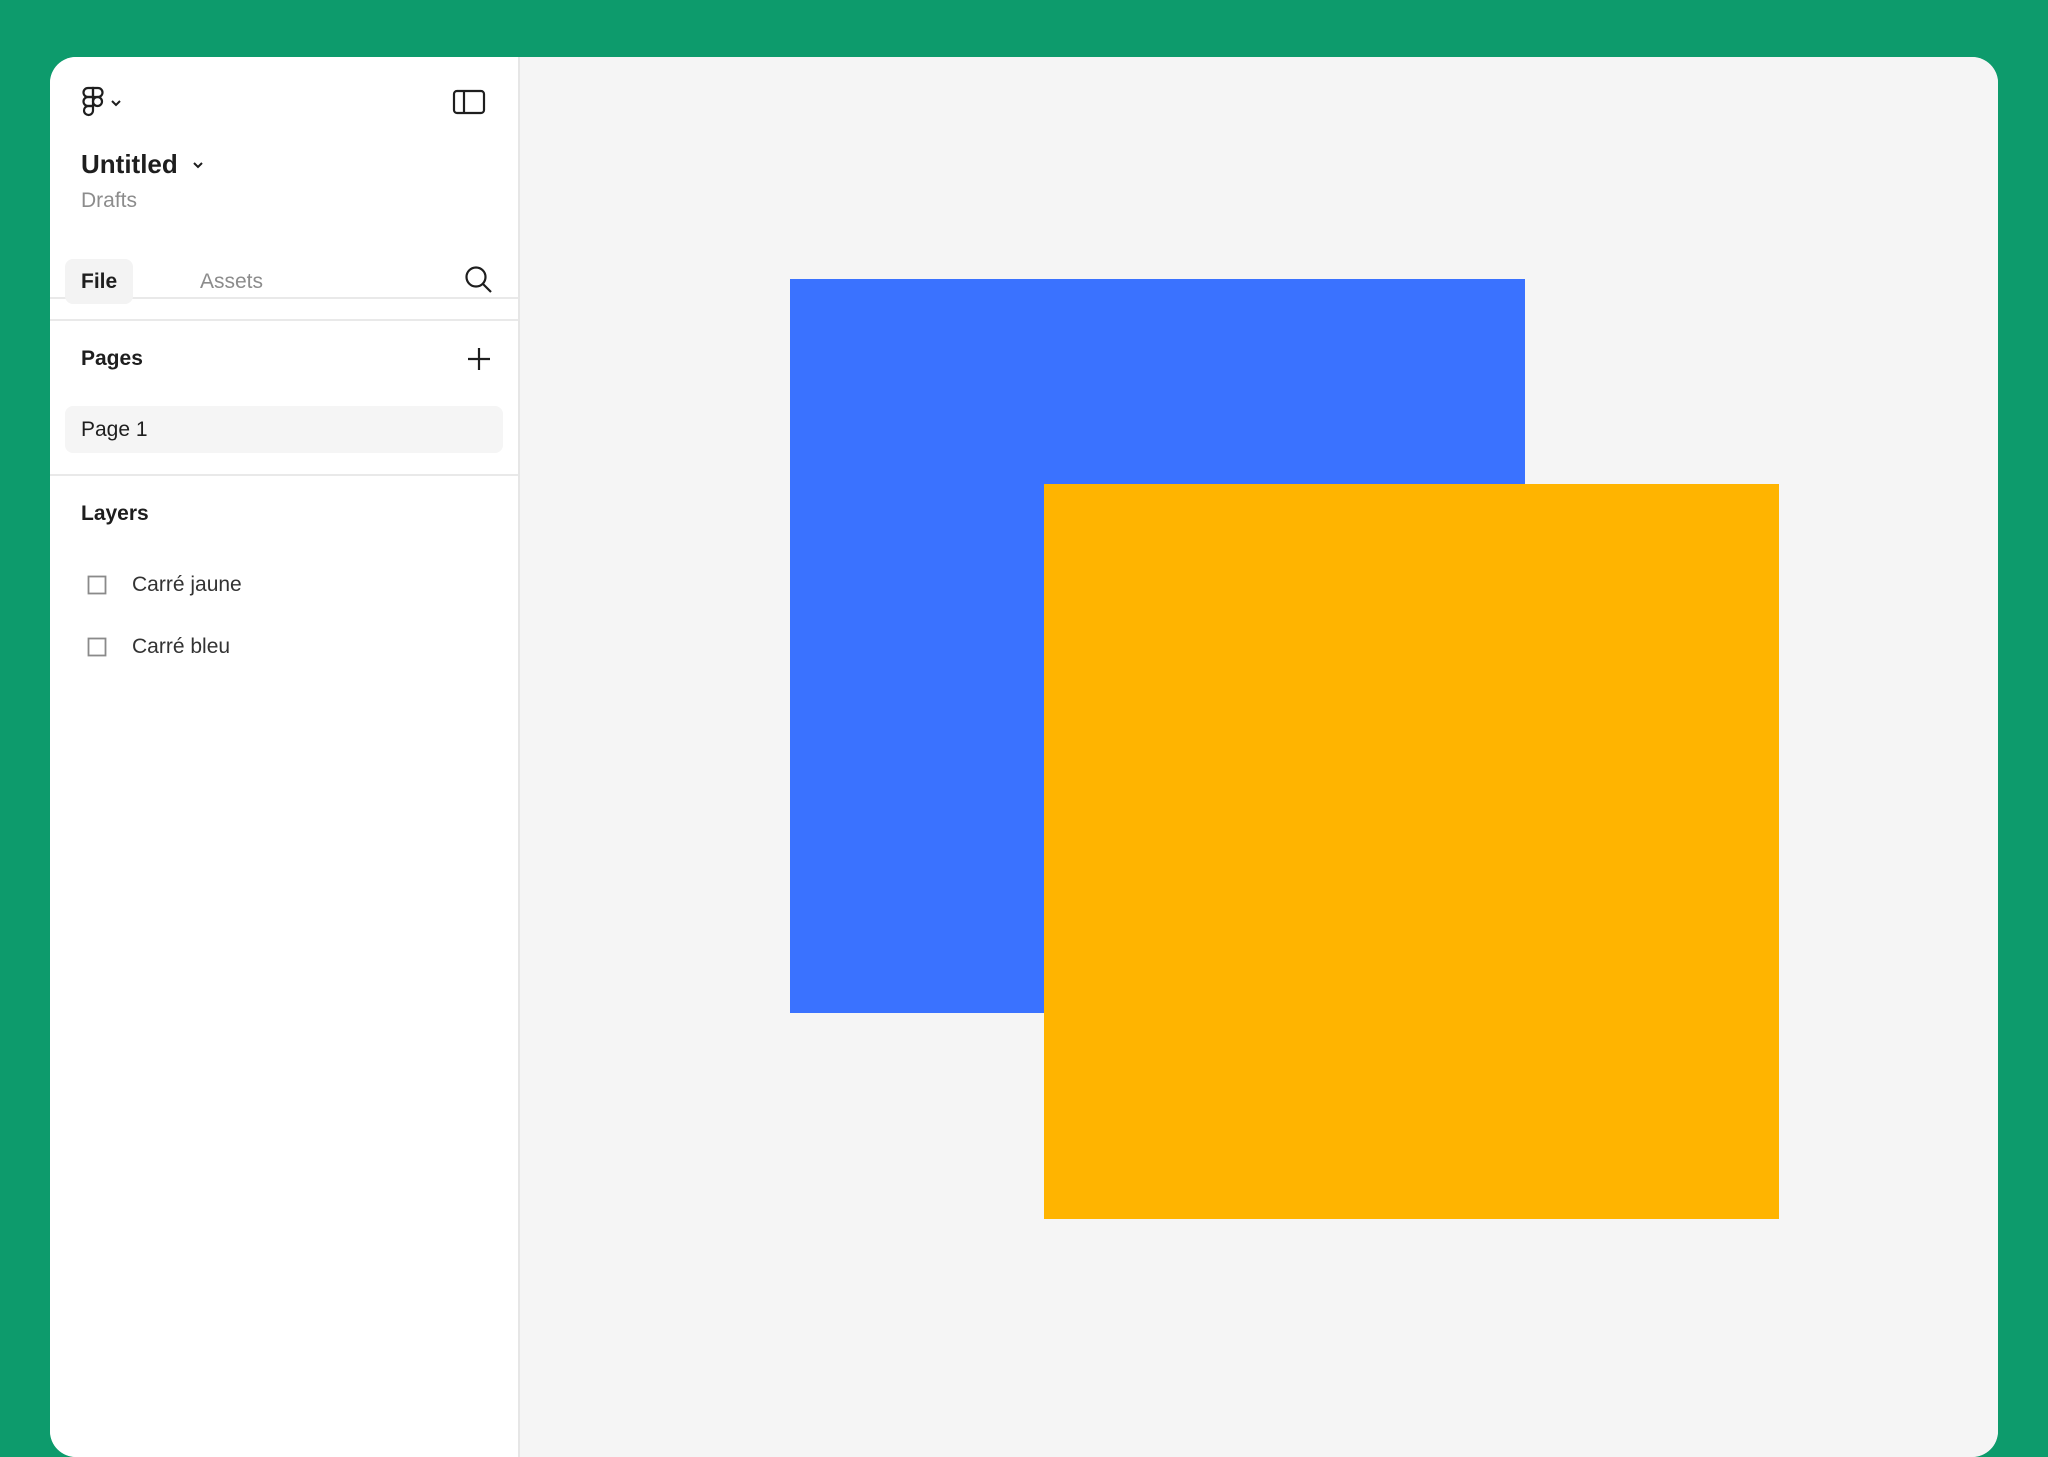  Describe the element at coordinates (284, 429) in the screenshot. I see `page-list-item: Page 1` at that location.